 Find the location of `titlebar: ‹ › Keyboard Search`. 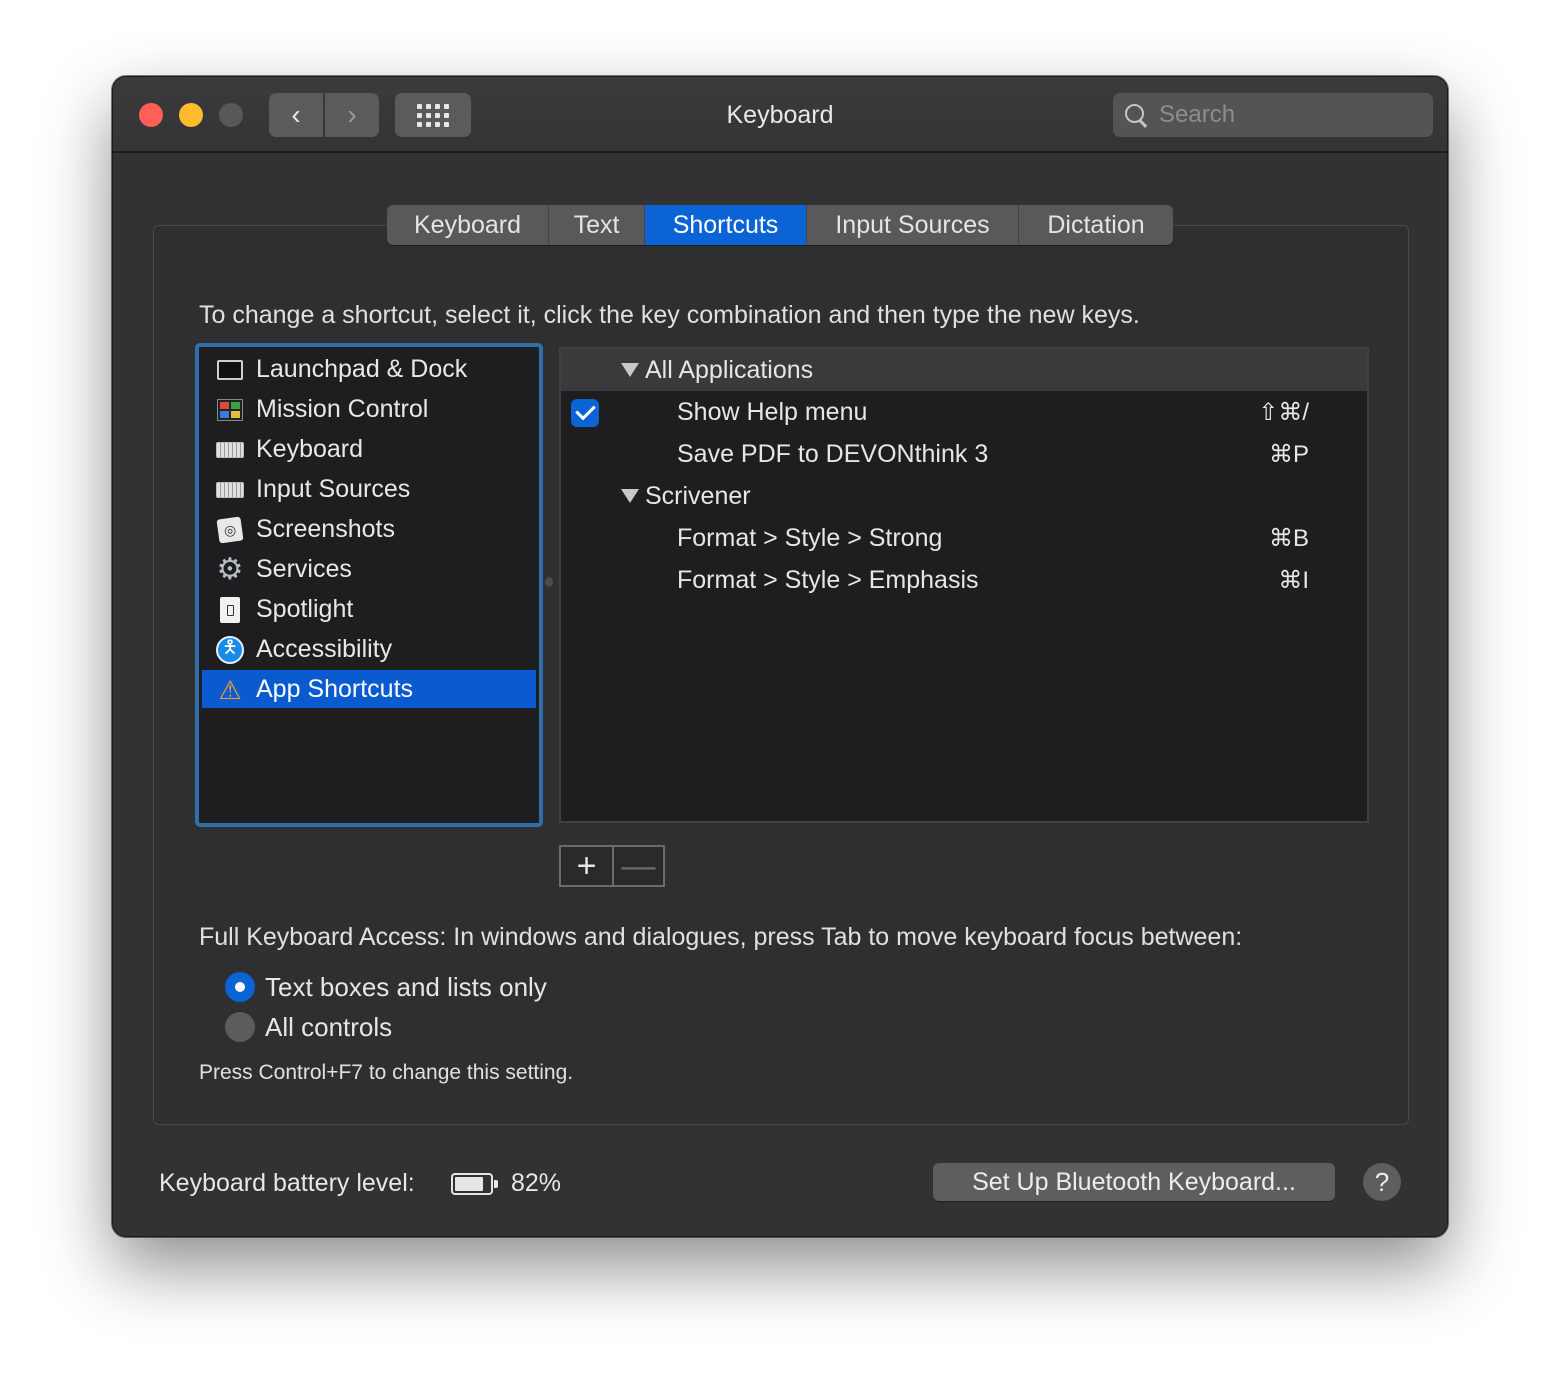

titlebar: ‹ › Keyboard Search is located at coordinates (780, 115).